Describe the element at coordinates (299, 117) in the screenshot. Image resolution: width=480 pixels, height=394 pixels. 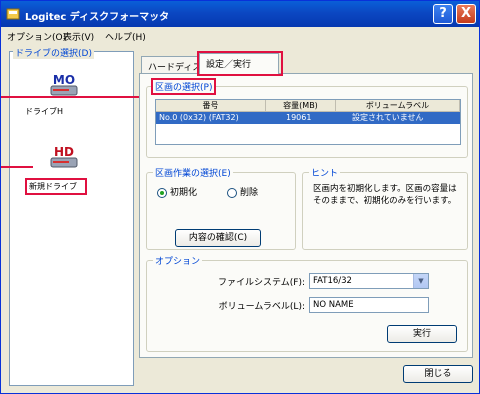
I see `row-capacity: 19061` at that location.